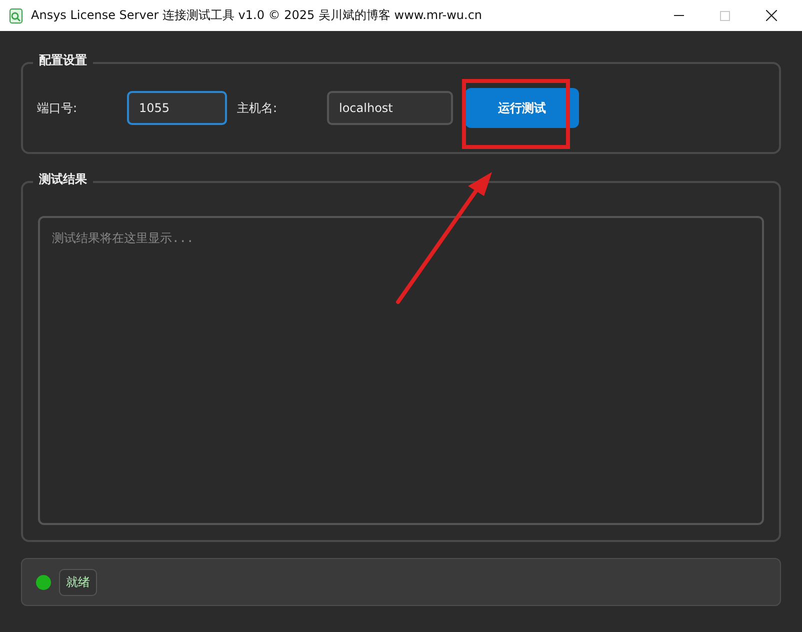 The image size is (802, 632). What do you see at coordinates (63, 179) in the screenshot?
I see `group-title: 测试结果` at bounding box center [63, 179].